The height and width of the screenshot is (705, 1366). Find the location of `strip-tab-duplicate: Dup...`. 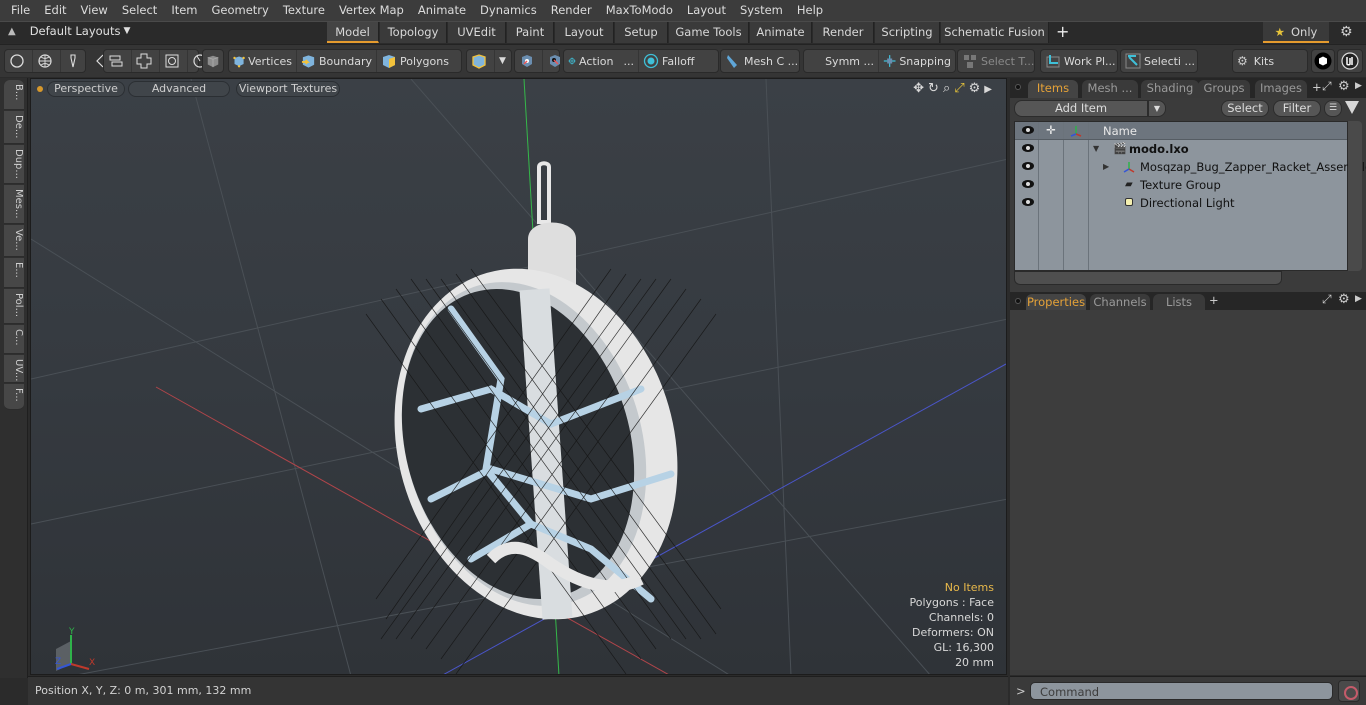

strip-tab-duplicate: Dup... is located at coordinates (14, 164).